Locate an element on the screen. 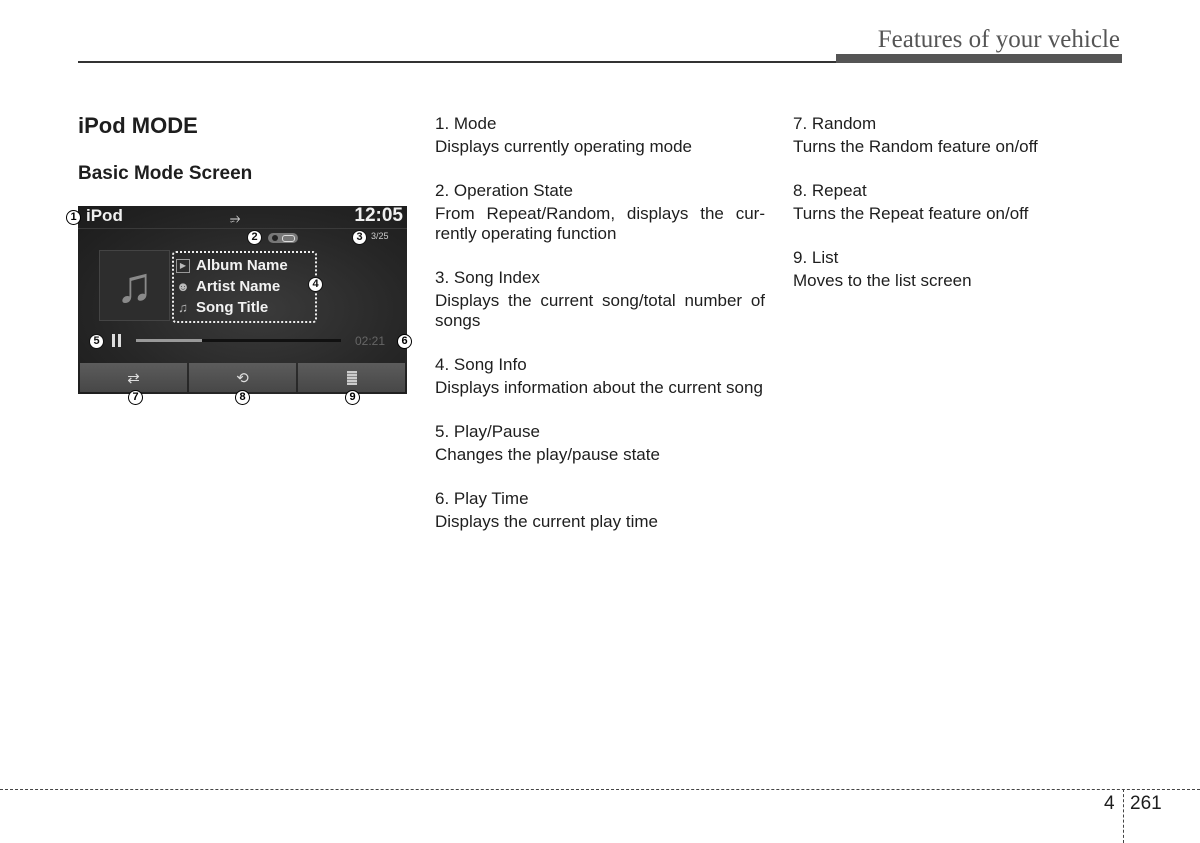 This screenshot has height=843, width=1200. item-title: 6. Play Time is located at coordinates (482, 498).